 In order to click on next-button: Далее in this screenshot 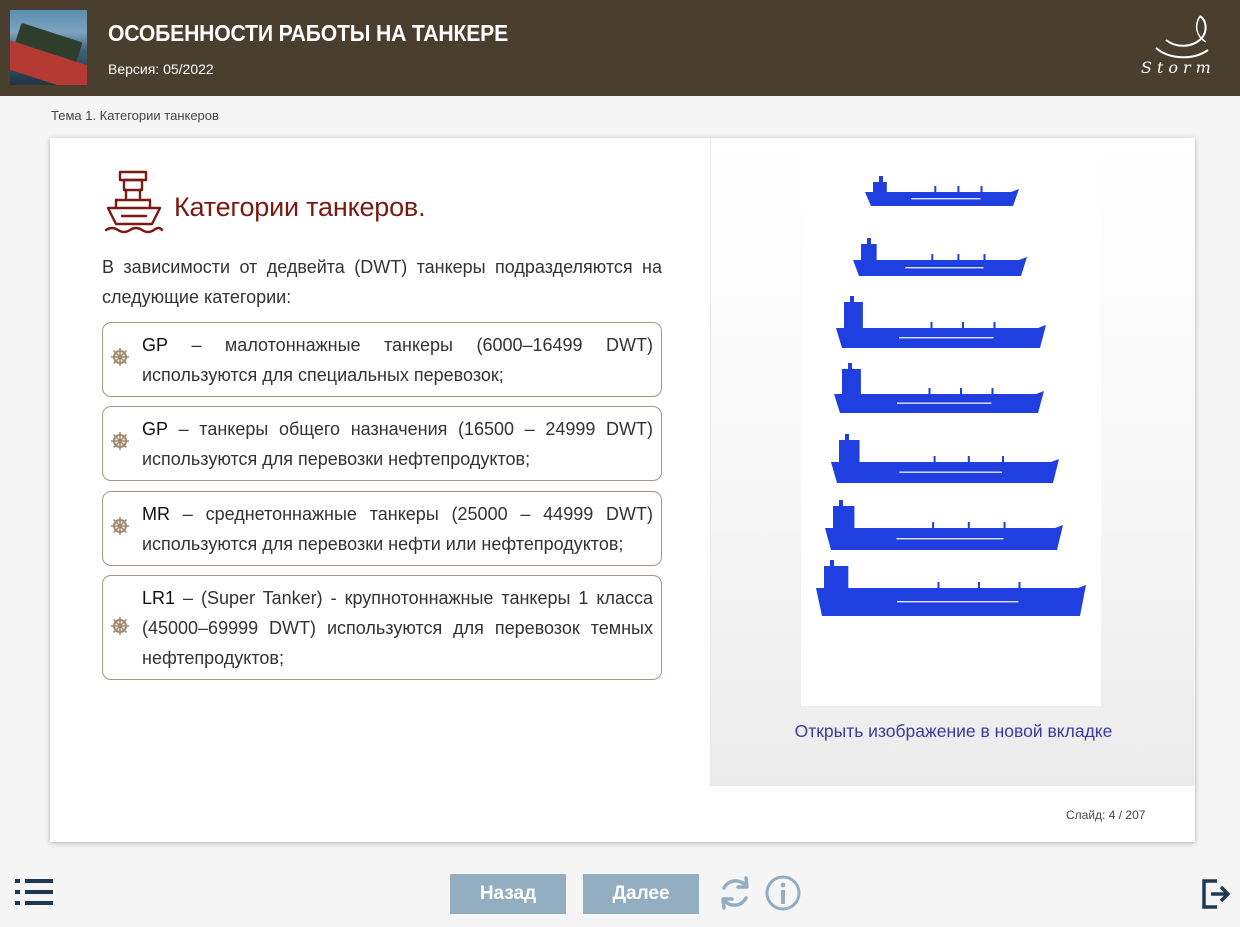, I will do `click(641, 894)`.